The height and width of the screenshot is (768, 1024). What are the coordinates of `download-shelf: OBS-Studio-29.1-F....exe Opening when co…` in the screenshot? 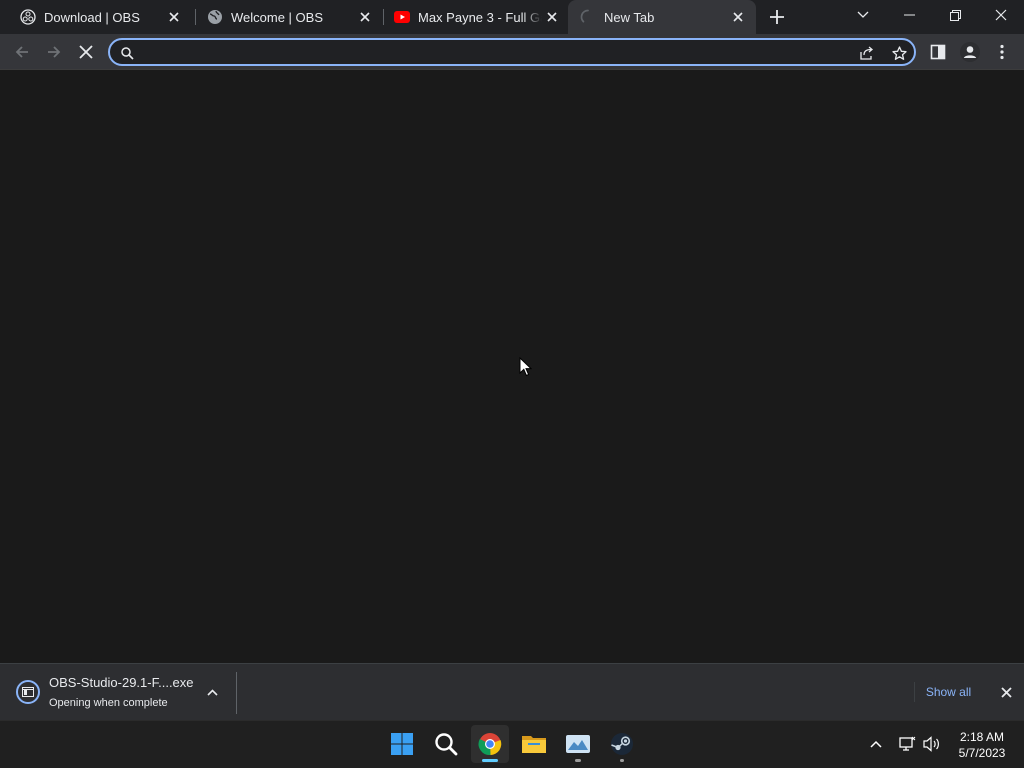 It's located at (512, 691).